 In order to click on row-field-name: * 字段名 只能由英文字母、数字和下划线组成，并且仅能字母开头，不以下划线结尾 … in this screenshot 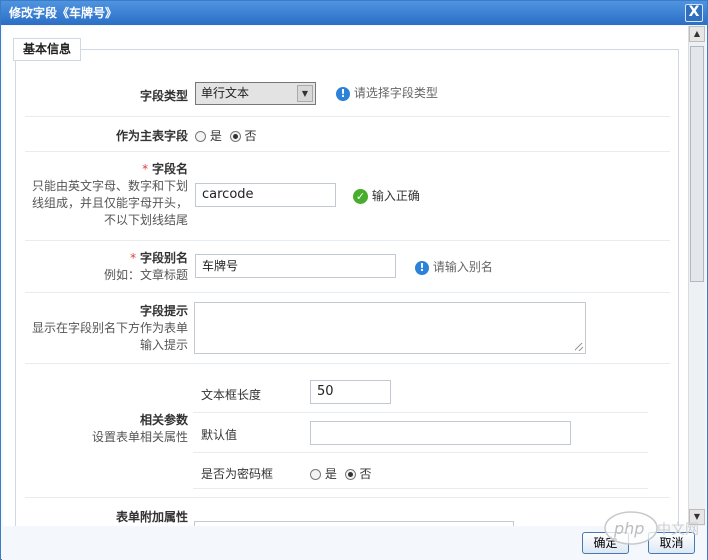, I will do `click(347, 196)`.